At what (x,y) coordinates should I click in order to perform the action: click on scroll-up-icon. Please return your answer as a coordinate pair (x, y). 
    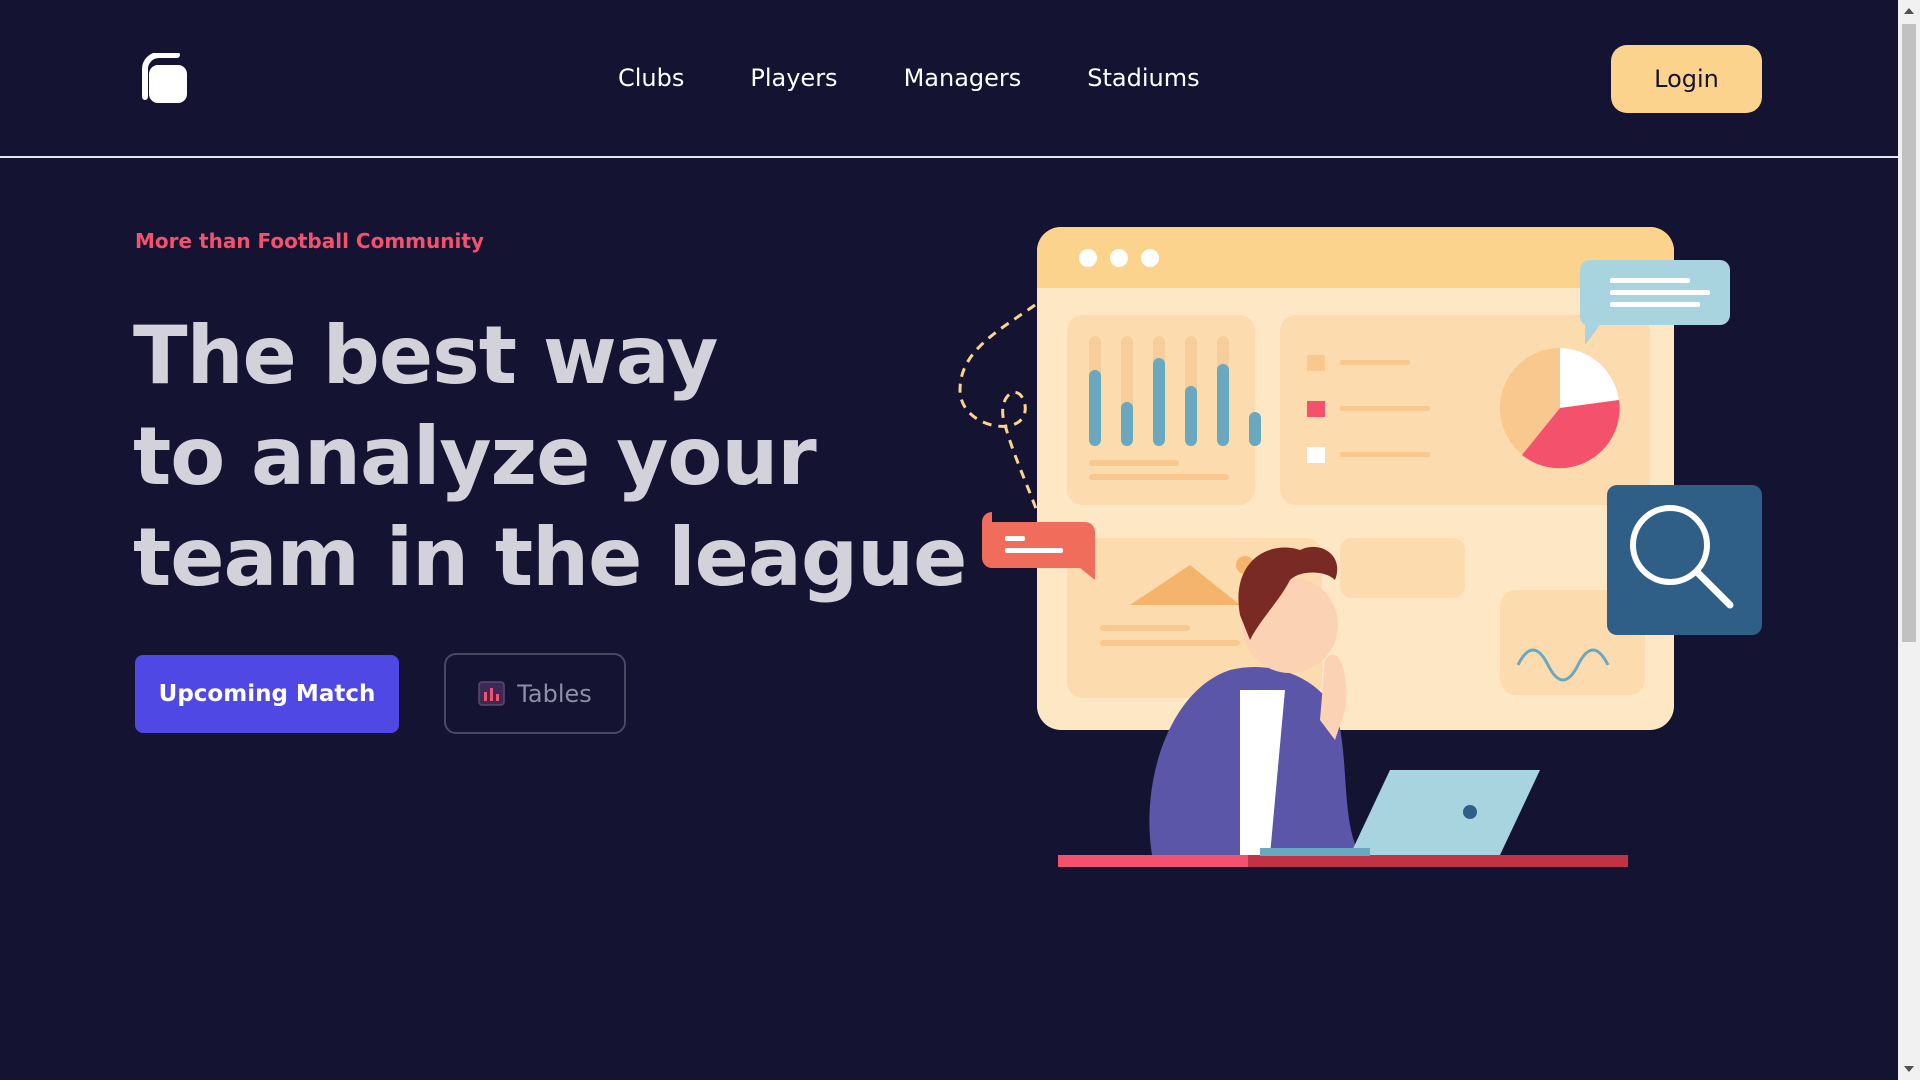
    Looking at the image, I should click on (1909, 11).